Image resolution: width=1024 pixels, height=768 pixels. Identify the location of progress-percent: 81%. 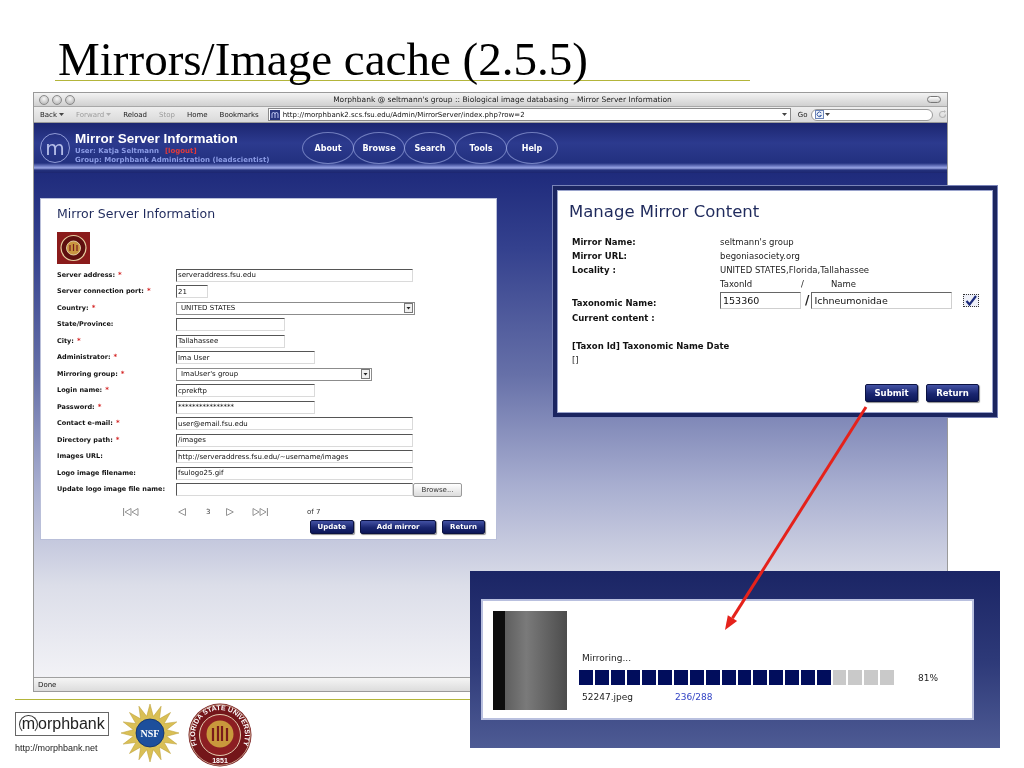
(928, 677).